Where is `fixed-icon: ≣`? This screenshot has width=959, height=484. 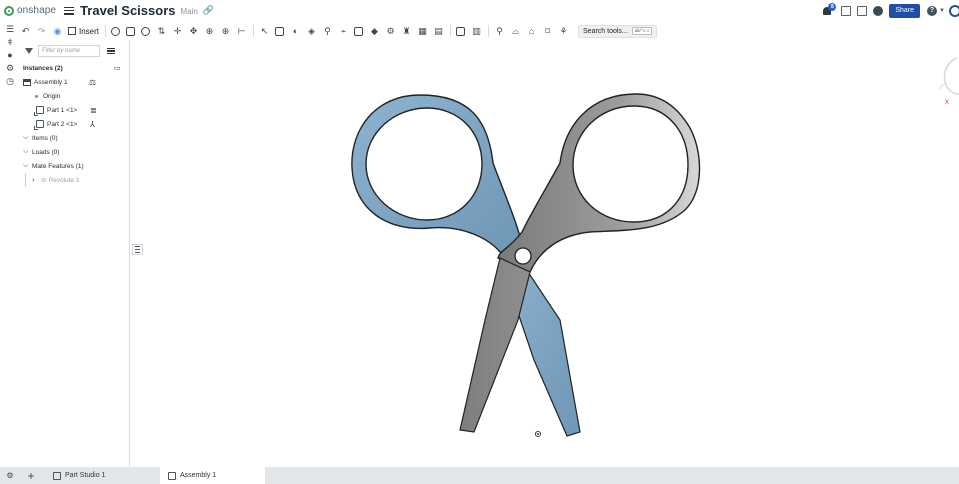
fixed-icon: ≣ is located at coordinates (93, 110).